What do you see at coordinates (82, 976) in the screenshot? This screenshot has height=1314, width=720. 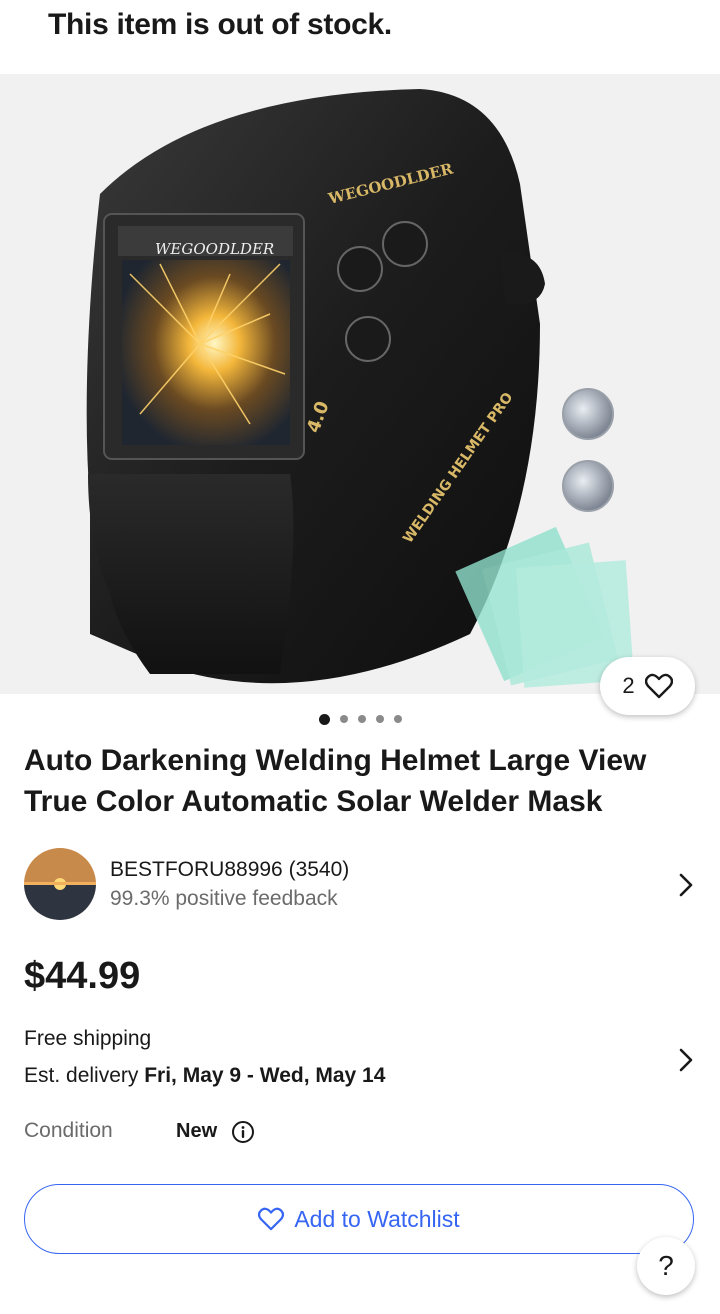 I see `item-price: $44.99` at bounding box center [82, 976].